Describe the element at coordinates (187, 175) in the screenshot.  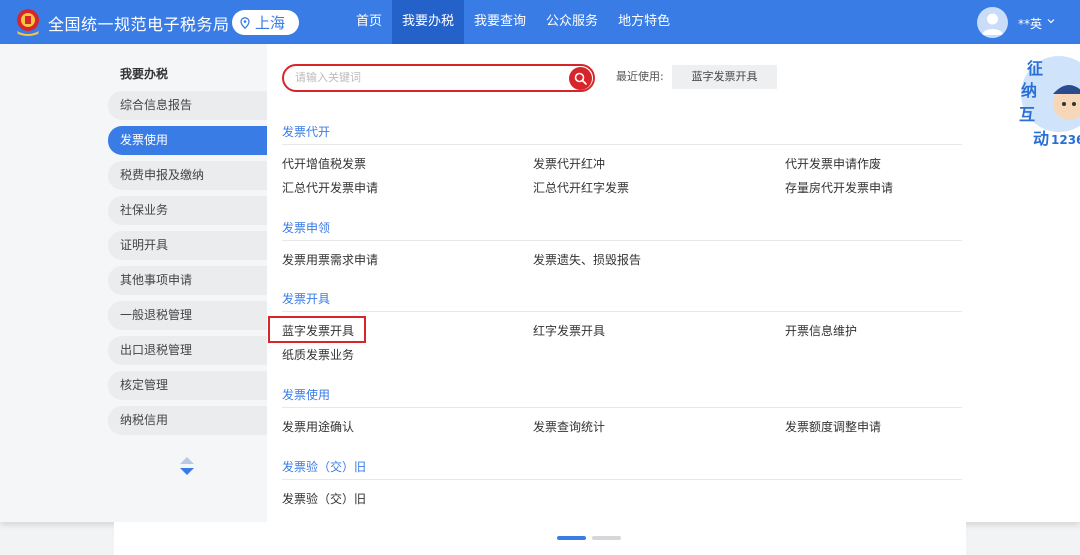
I see `sidebar-item-tax-filing: 税费申报及缴纳` at that location.